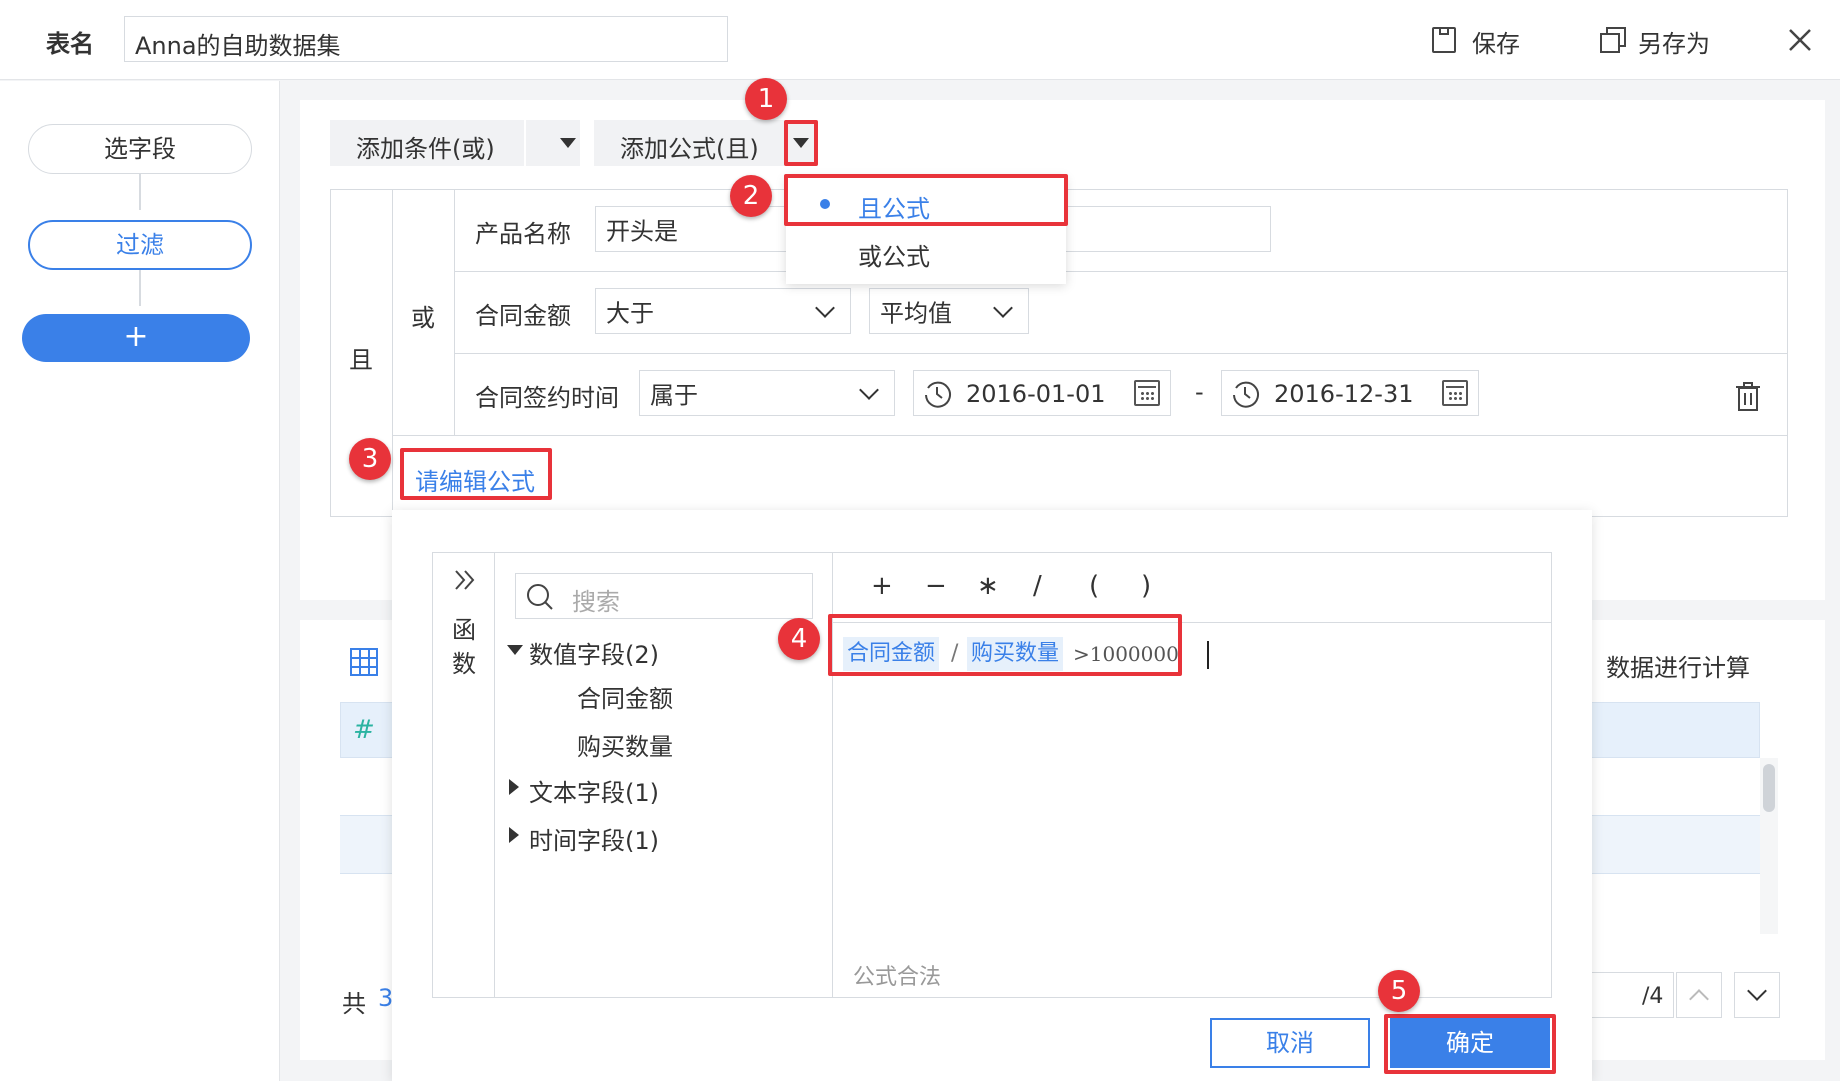 The height and width of the screenshot is (1081, 1840). I want to click on operator-plus-button: +, so click(882, 586).